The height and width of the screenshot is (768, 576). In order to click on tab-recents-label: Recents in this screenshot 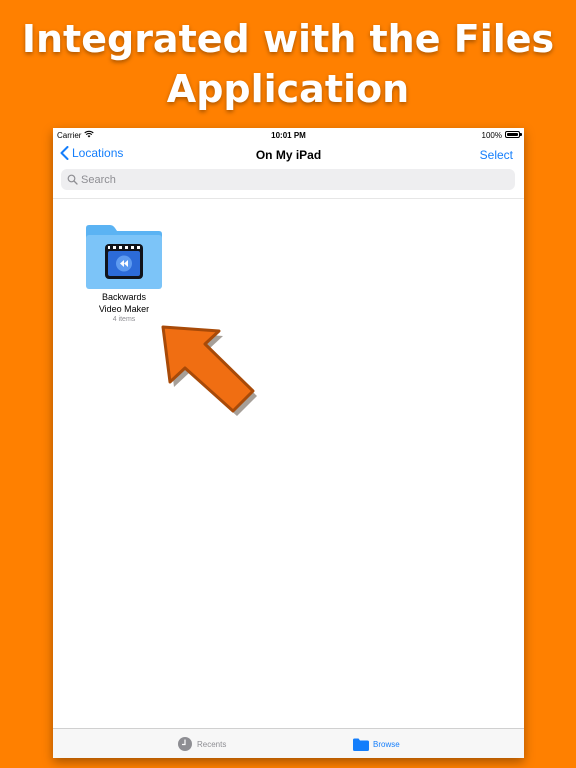, I will do `click(212, 744)`.